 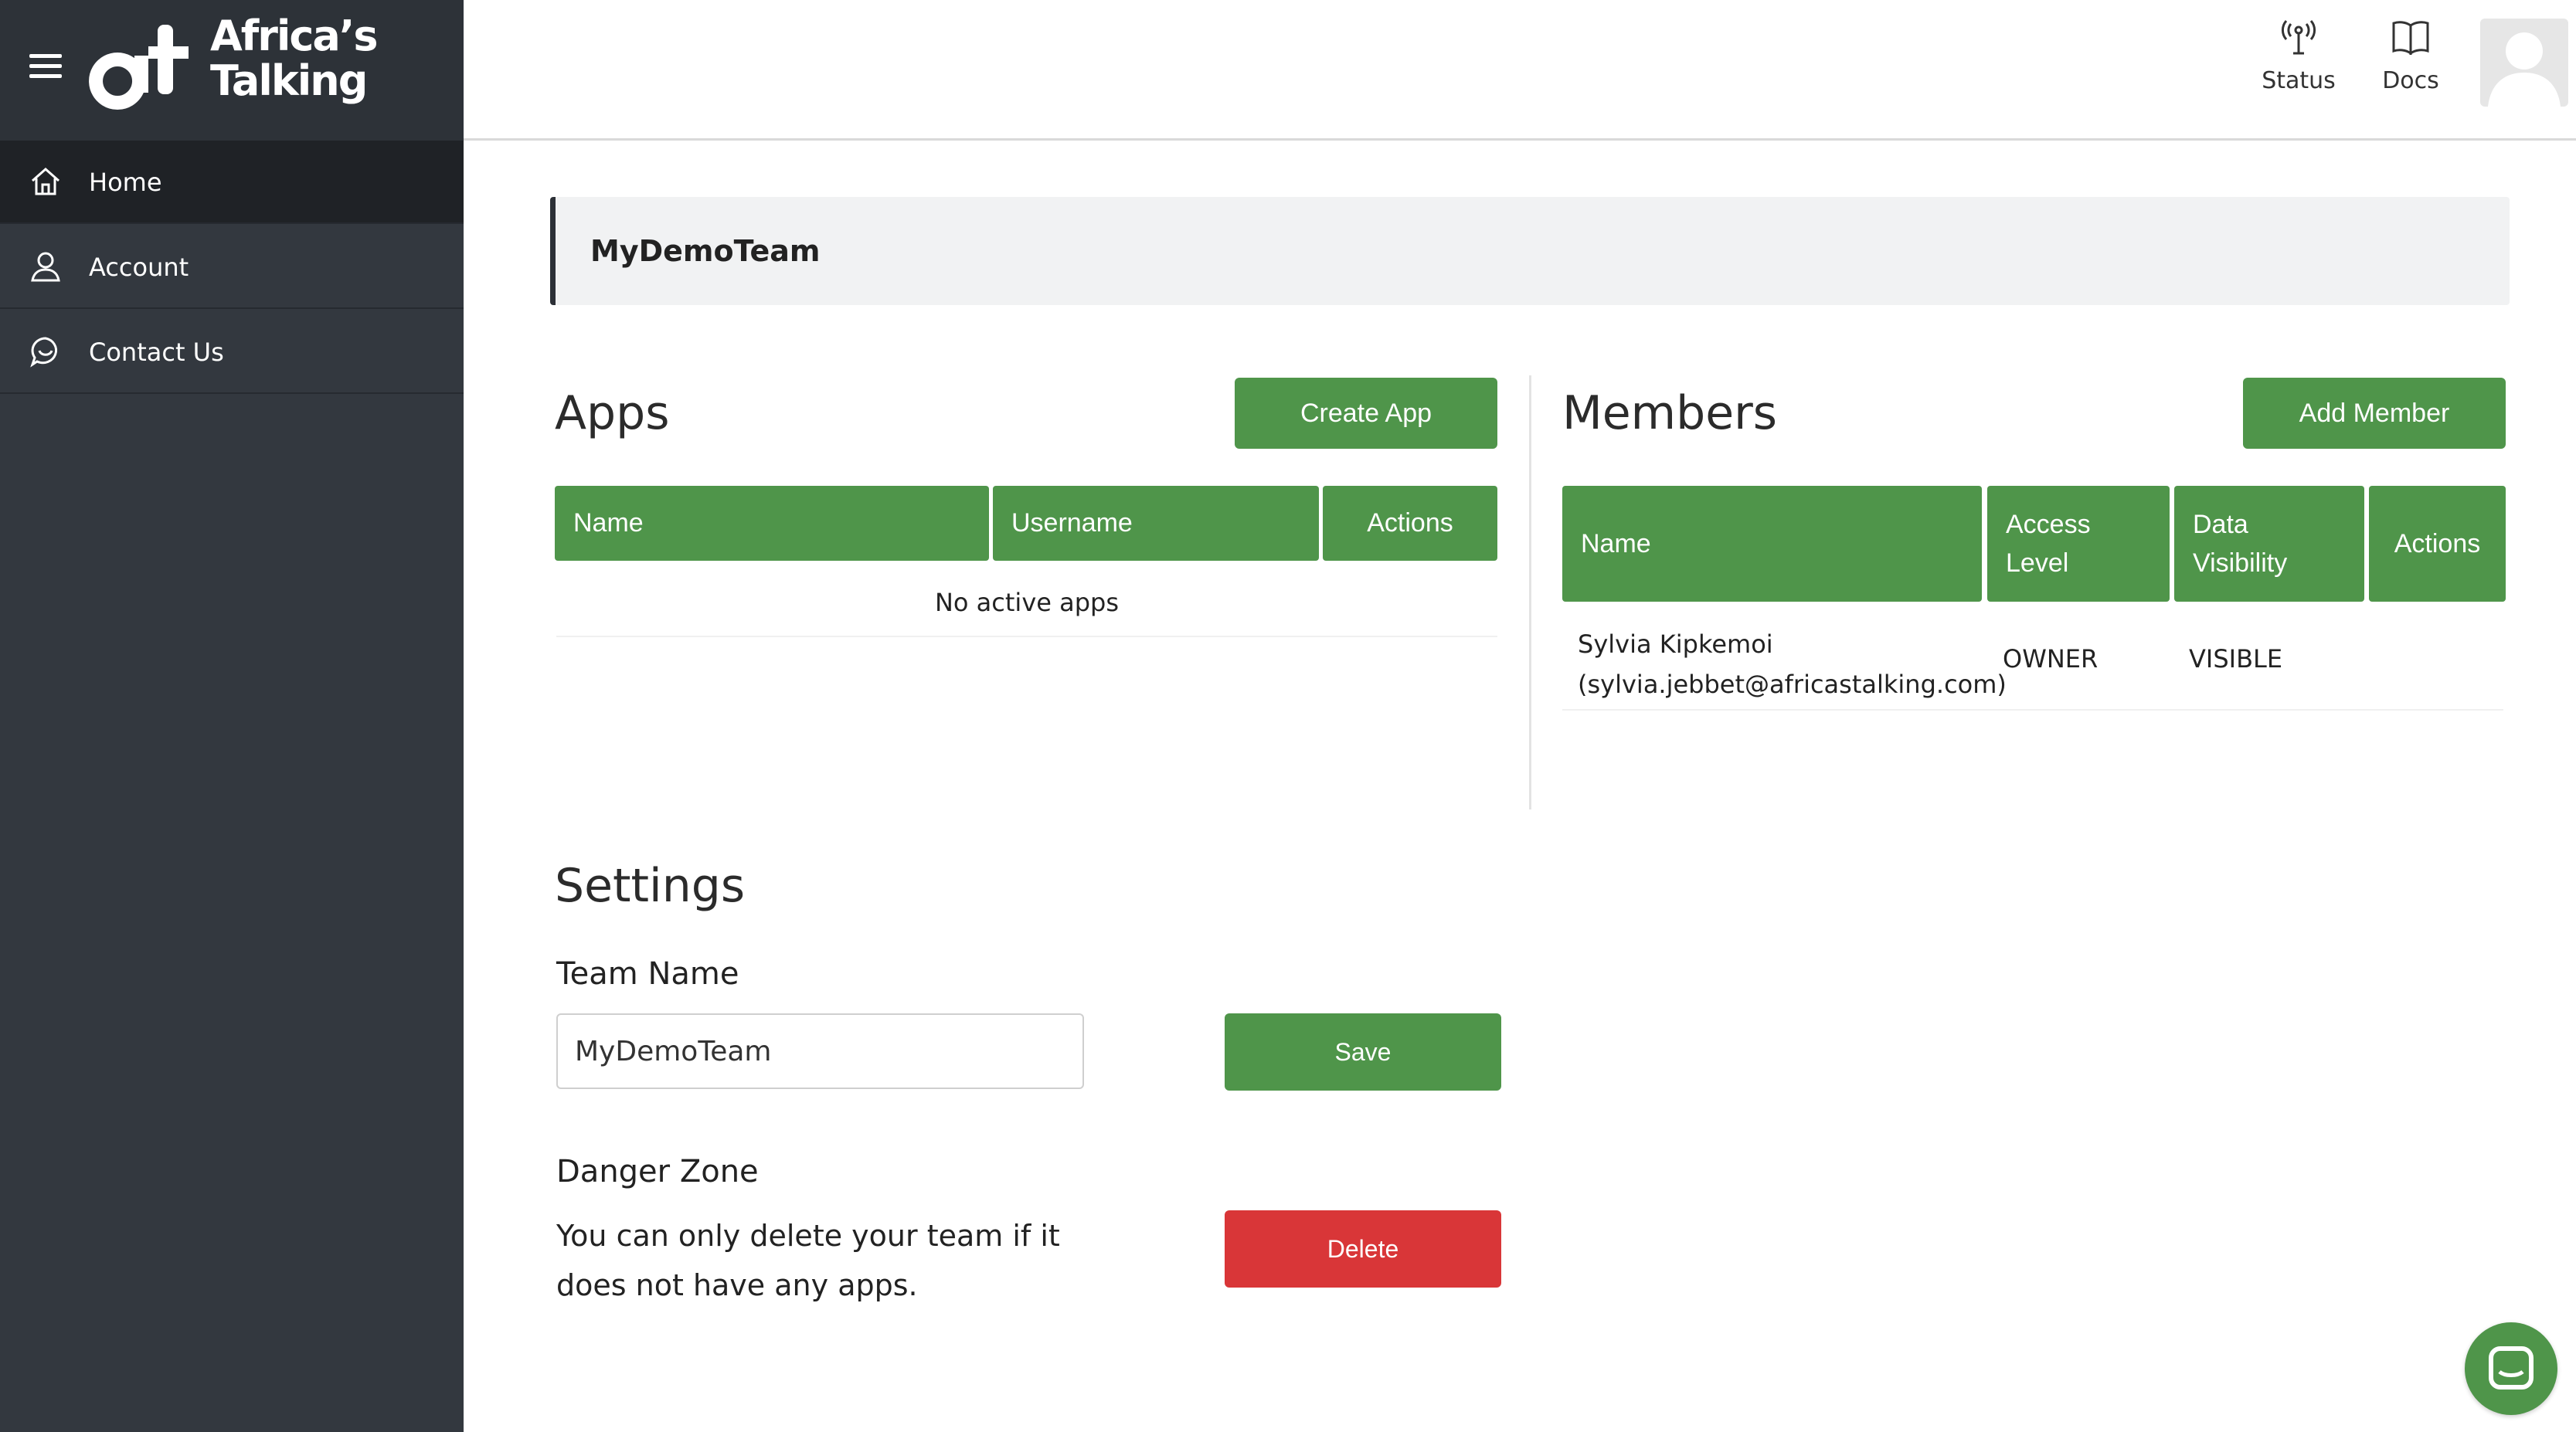 What do you see at coordinates (1670, 413) in the screenshot?
I see `members-title: Members` at bounding box center [1670, 413].